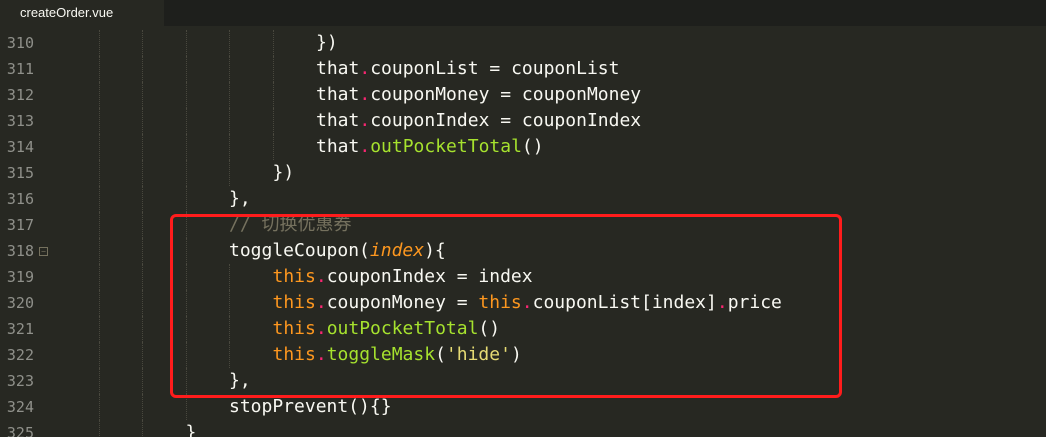 The height and width of the screenshot is (437, 1046). I want to click on code-token: index, so click(397, 250).